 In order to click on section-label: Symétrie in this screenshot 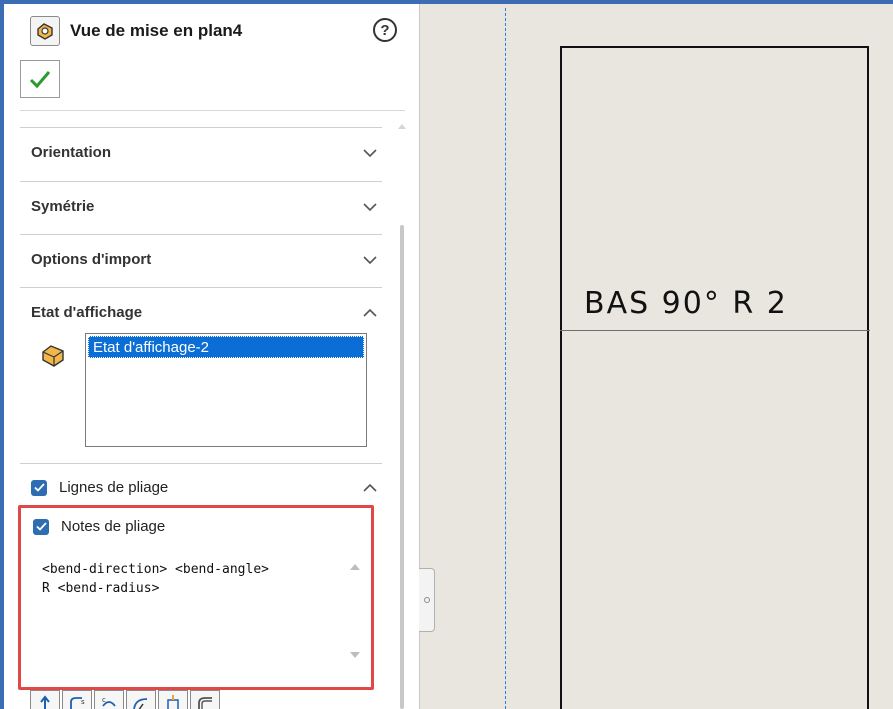, I will do `click(63, 206)`.